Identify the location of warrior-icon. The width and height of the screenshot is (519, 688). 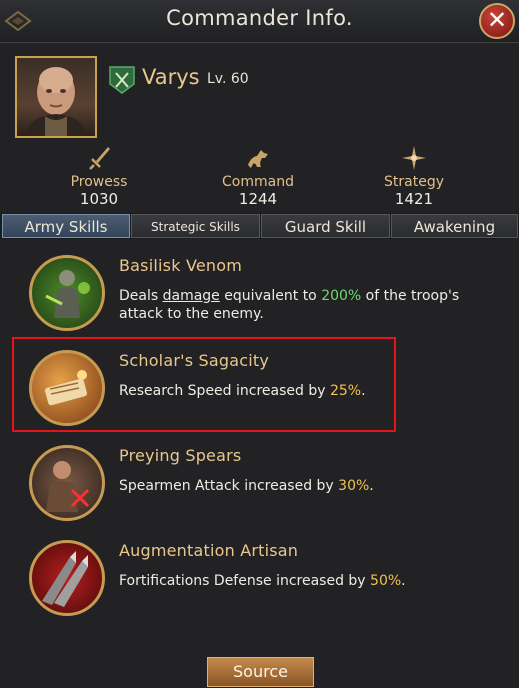
(67, 294).